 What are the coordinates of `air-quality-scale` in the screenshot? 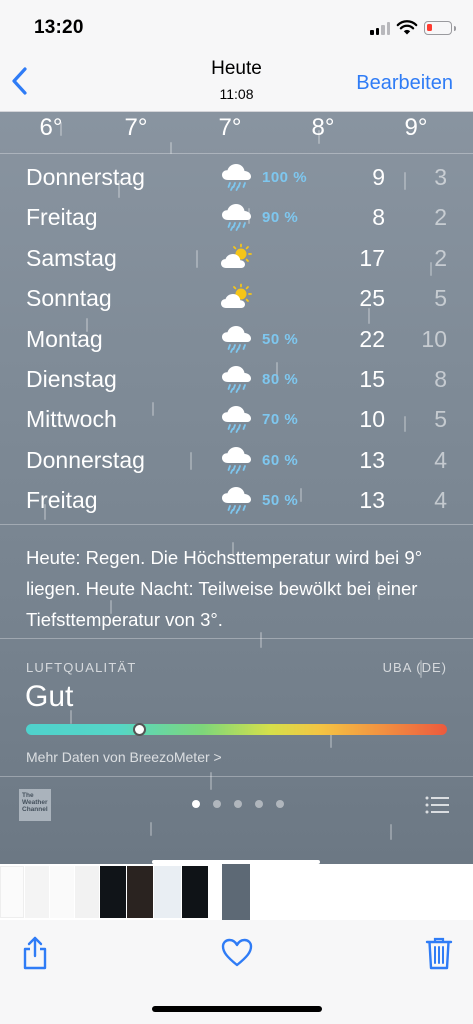 It's located at (236, 729).